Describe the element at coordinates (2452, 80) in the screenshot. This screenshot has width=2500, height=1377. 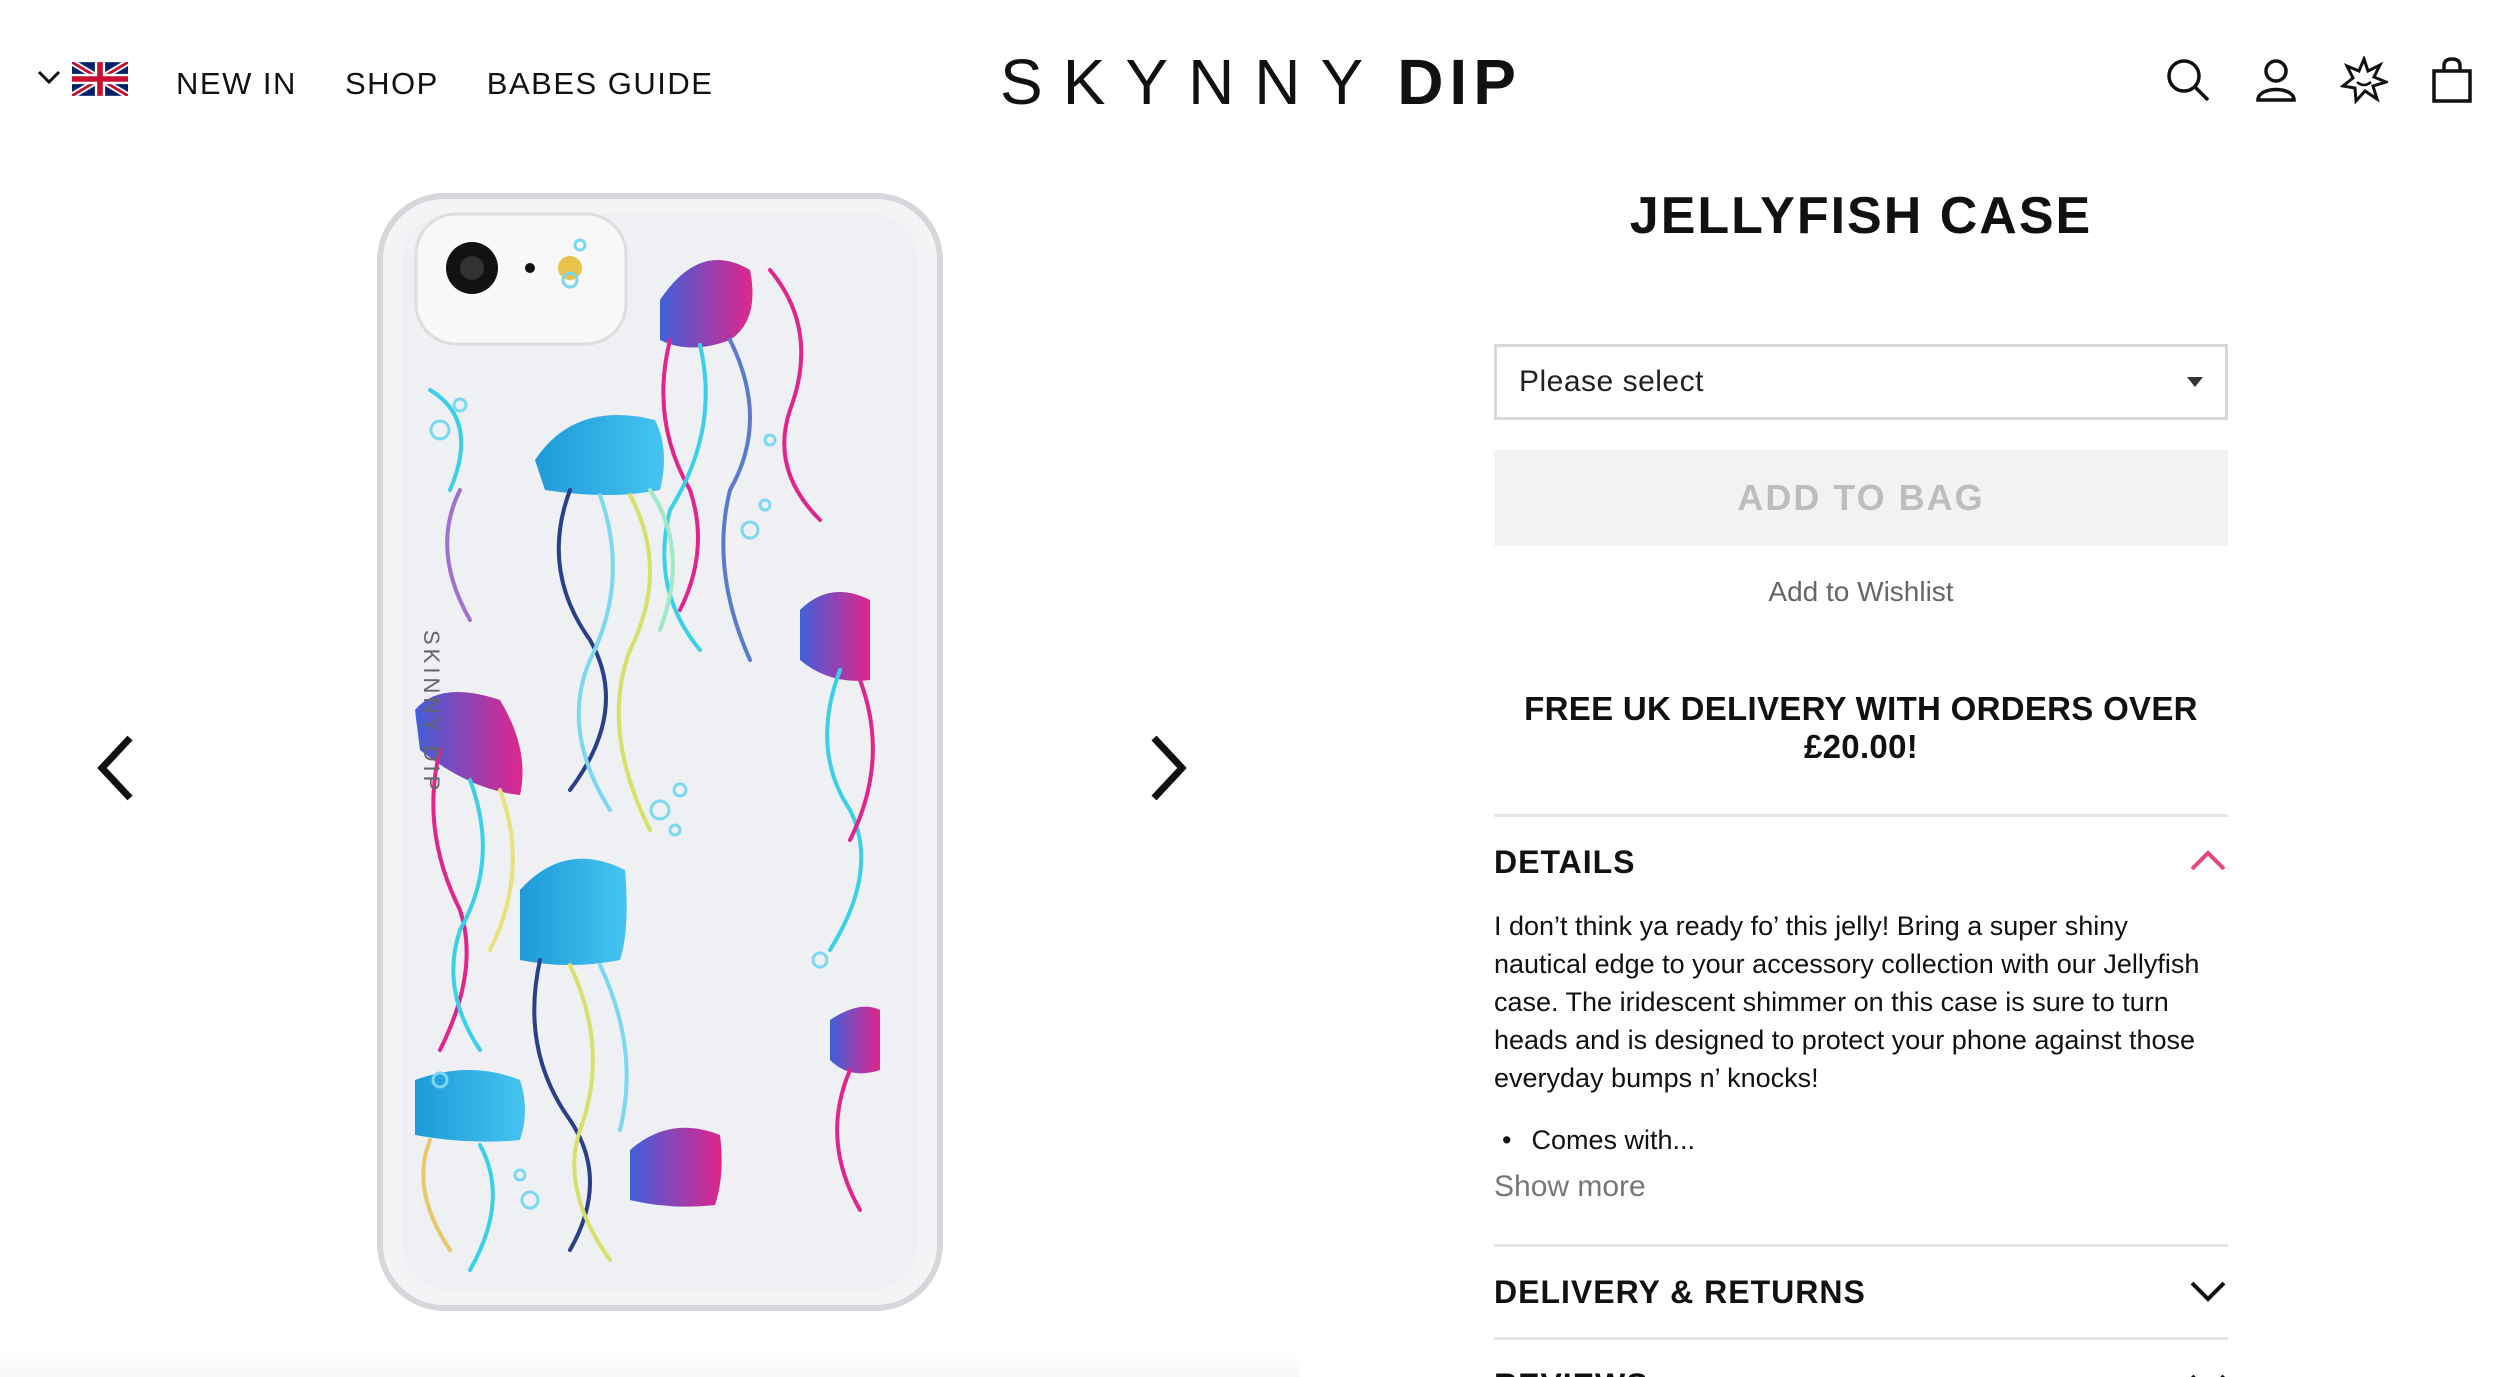
I see `bag-icon` at that location.